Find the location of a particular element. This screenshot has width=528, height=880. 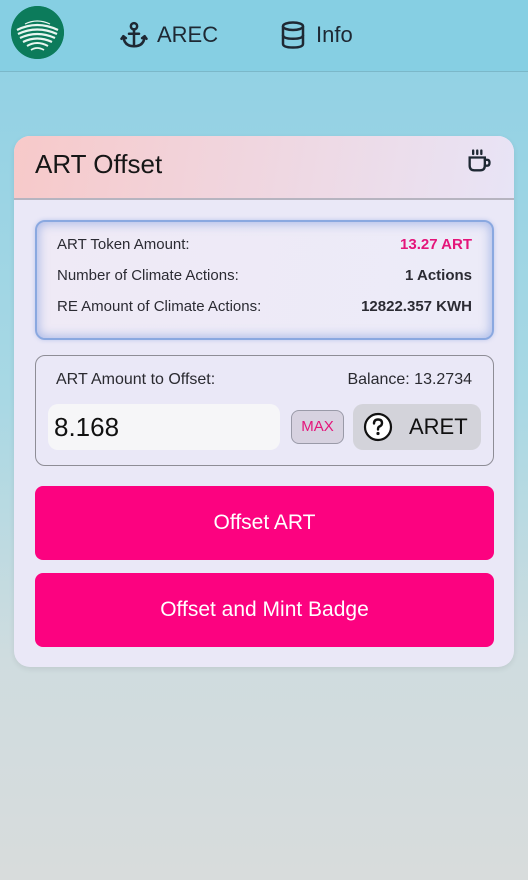

token-select-button: ARET is located at coordinates (417, 427).